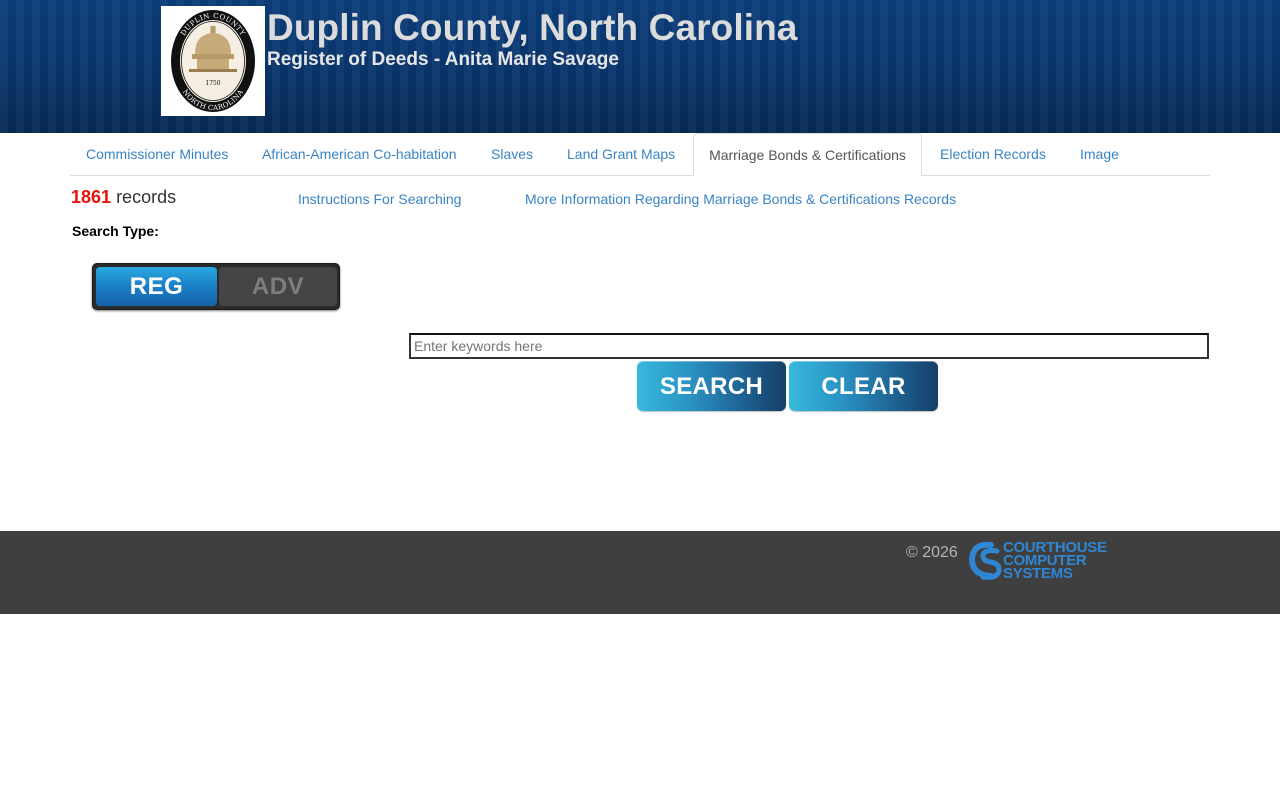 Image resolution: width=1280 pixels, height=800 pixels. I want to click on tab-marriage-bonds-certifications: Marriage Bonds & Certifications, so click(807, 155).